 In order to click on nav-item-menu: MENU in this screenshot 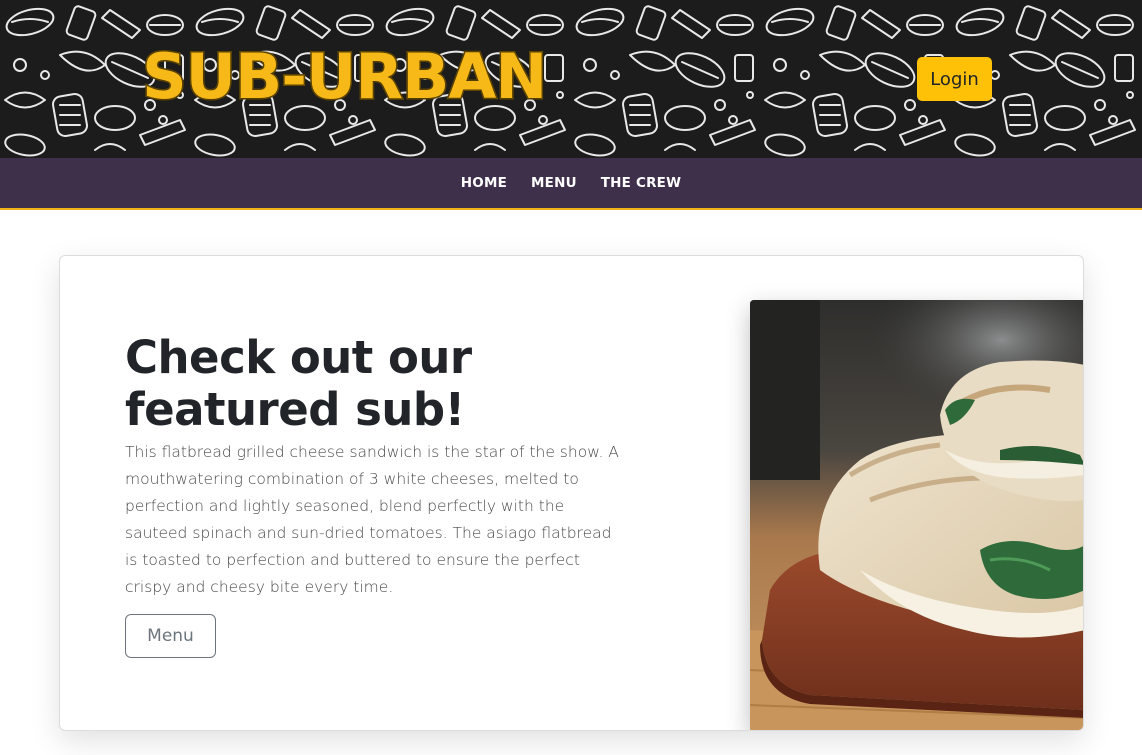, I will do `click(554, 183)`.